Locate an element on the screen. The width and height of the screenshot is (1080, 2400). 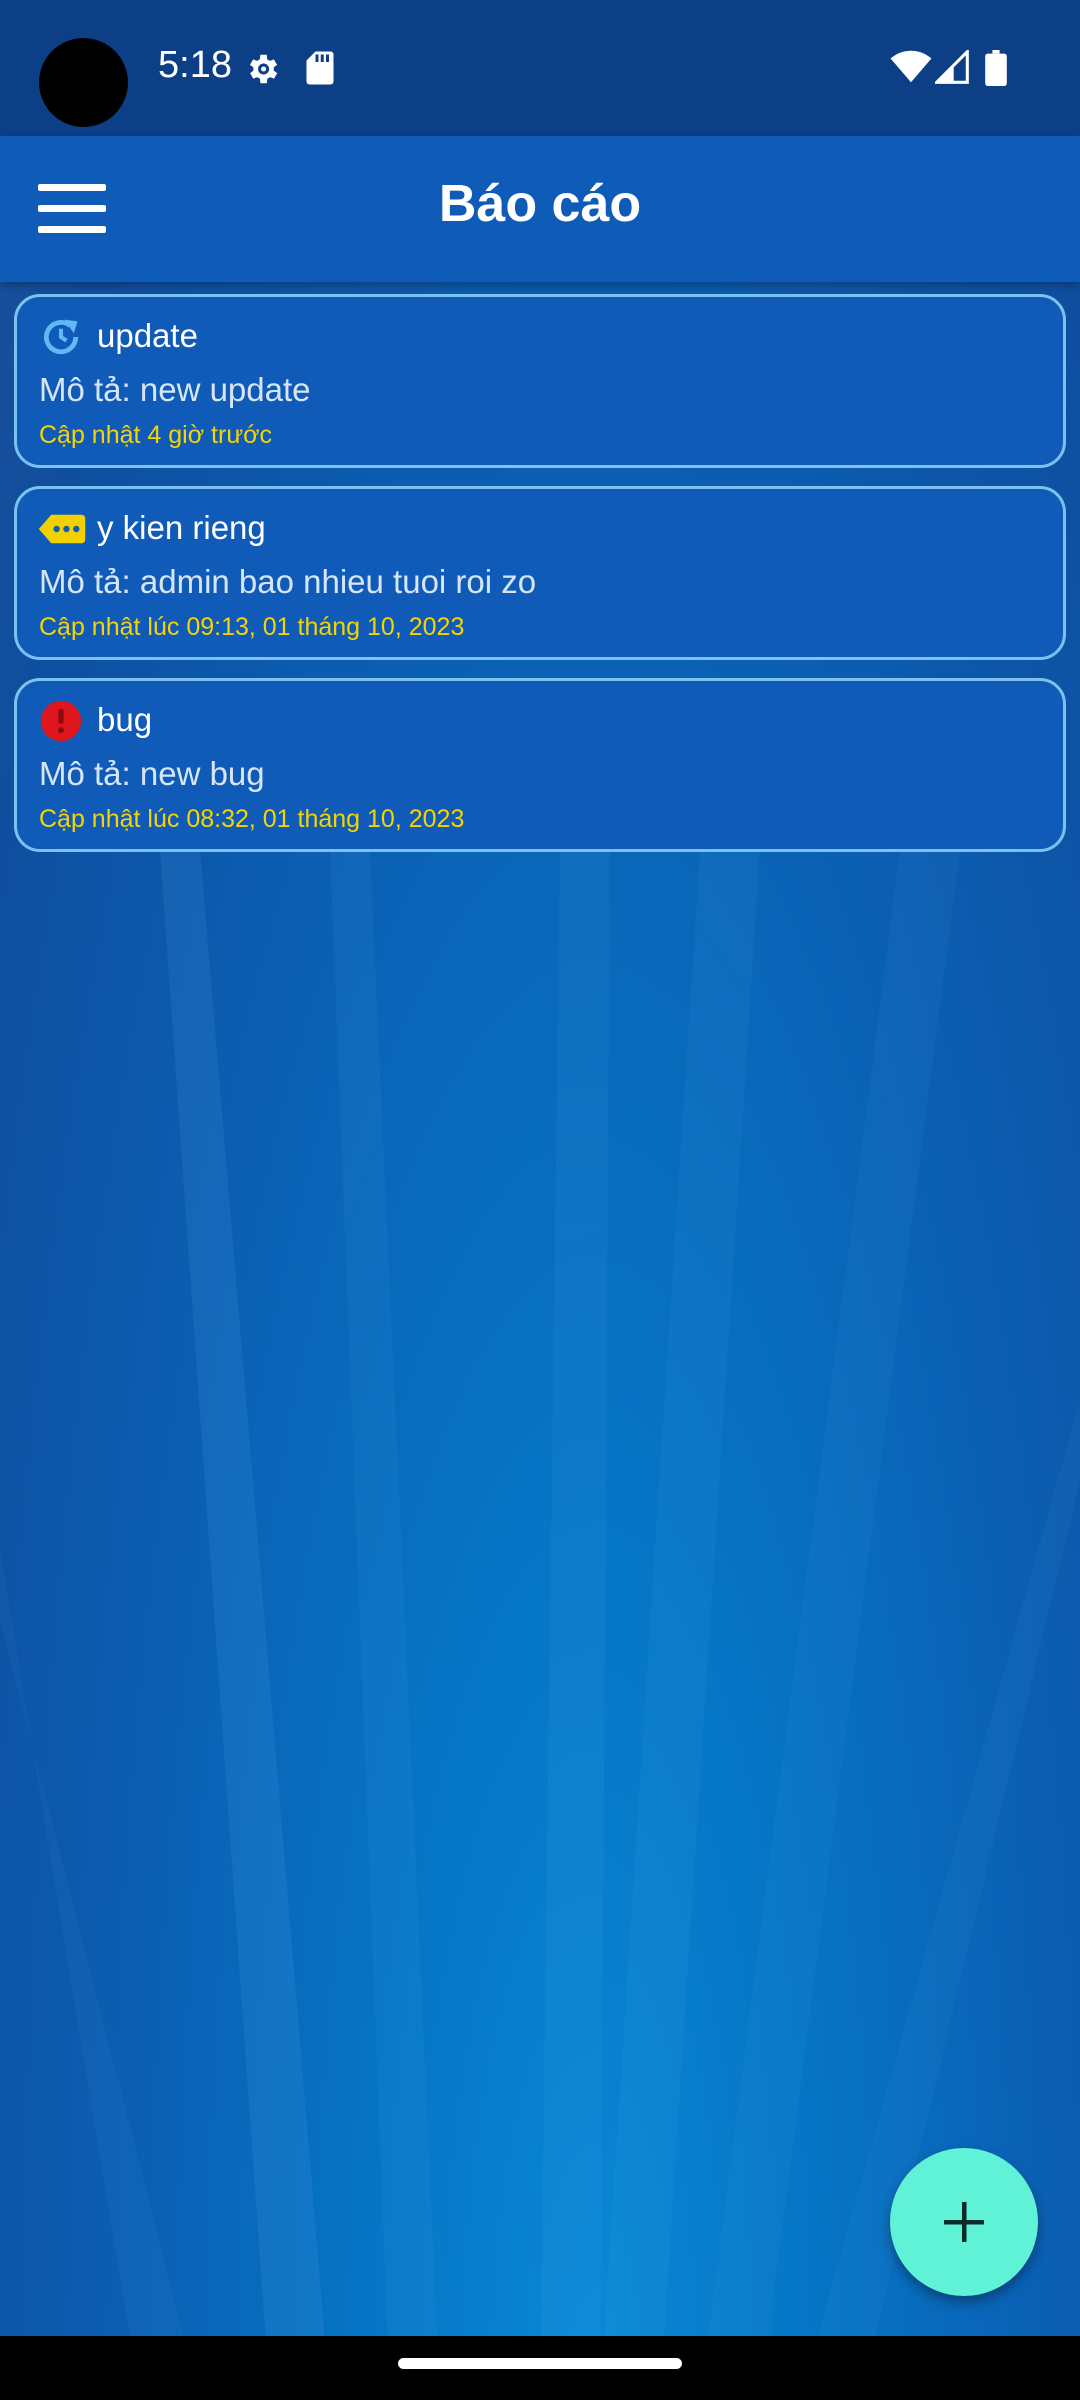
cellular-signal-icon is located at coordinates (951, 68).